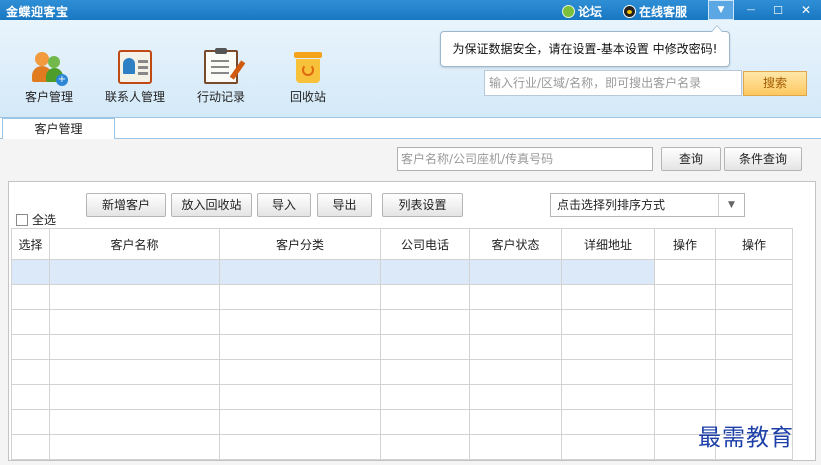 The image size is (821, 465). What do you see at coordinates (36, 219) in the screenshot?
I see `select-all: 全选` at bounding box center [36, 219].